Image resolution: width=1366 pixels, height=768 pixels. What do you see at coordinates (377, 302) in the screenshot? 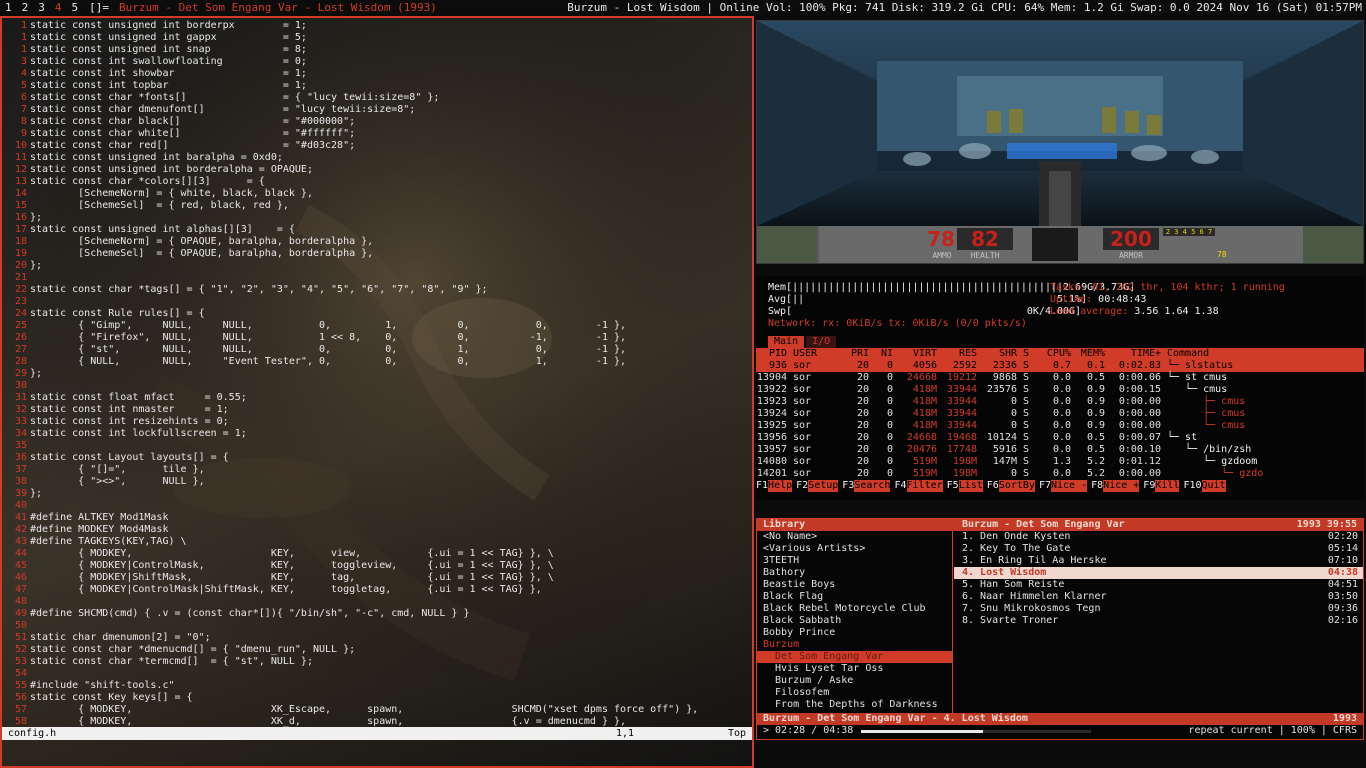
I see `code-line: 23` at bounding box center [377, 302].